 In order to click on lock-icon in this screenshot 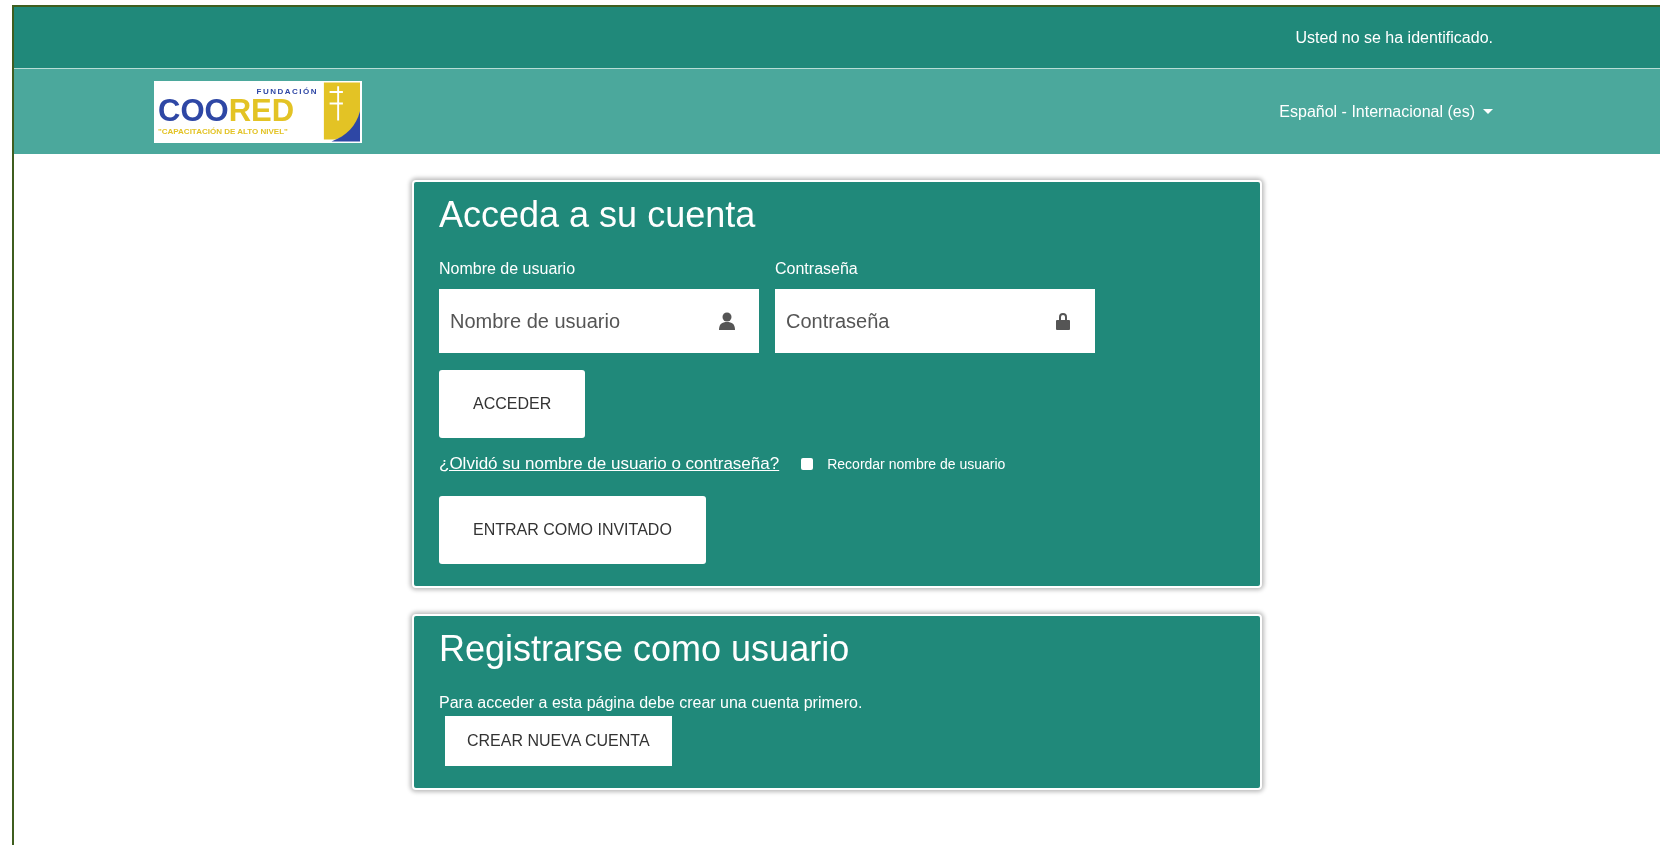, I will do `click(1063, 321)`.